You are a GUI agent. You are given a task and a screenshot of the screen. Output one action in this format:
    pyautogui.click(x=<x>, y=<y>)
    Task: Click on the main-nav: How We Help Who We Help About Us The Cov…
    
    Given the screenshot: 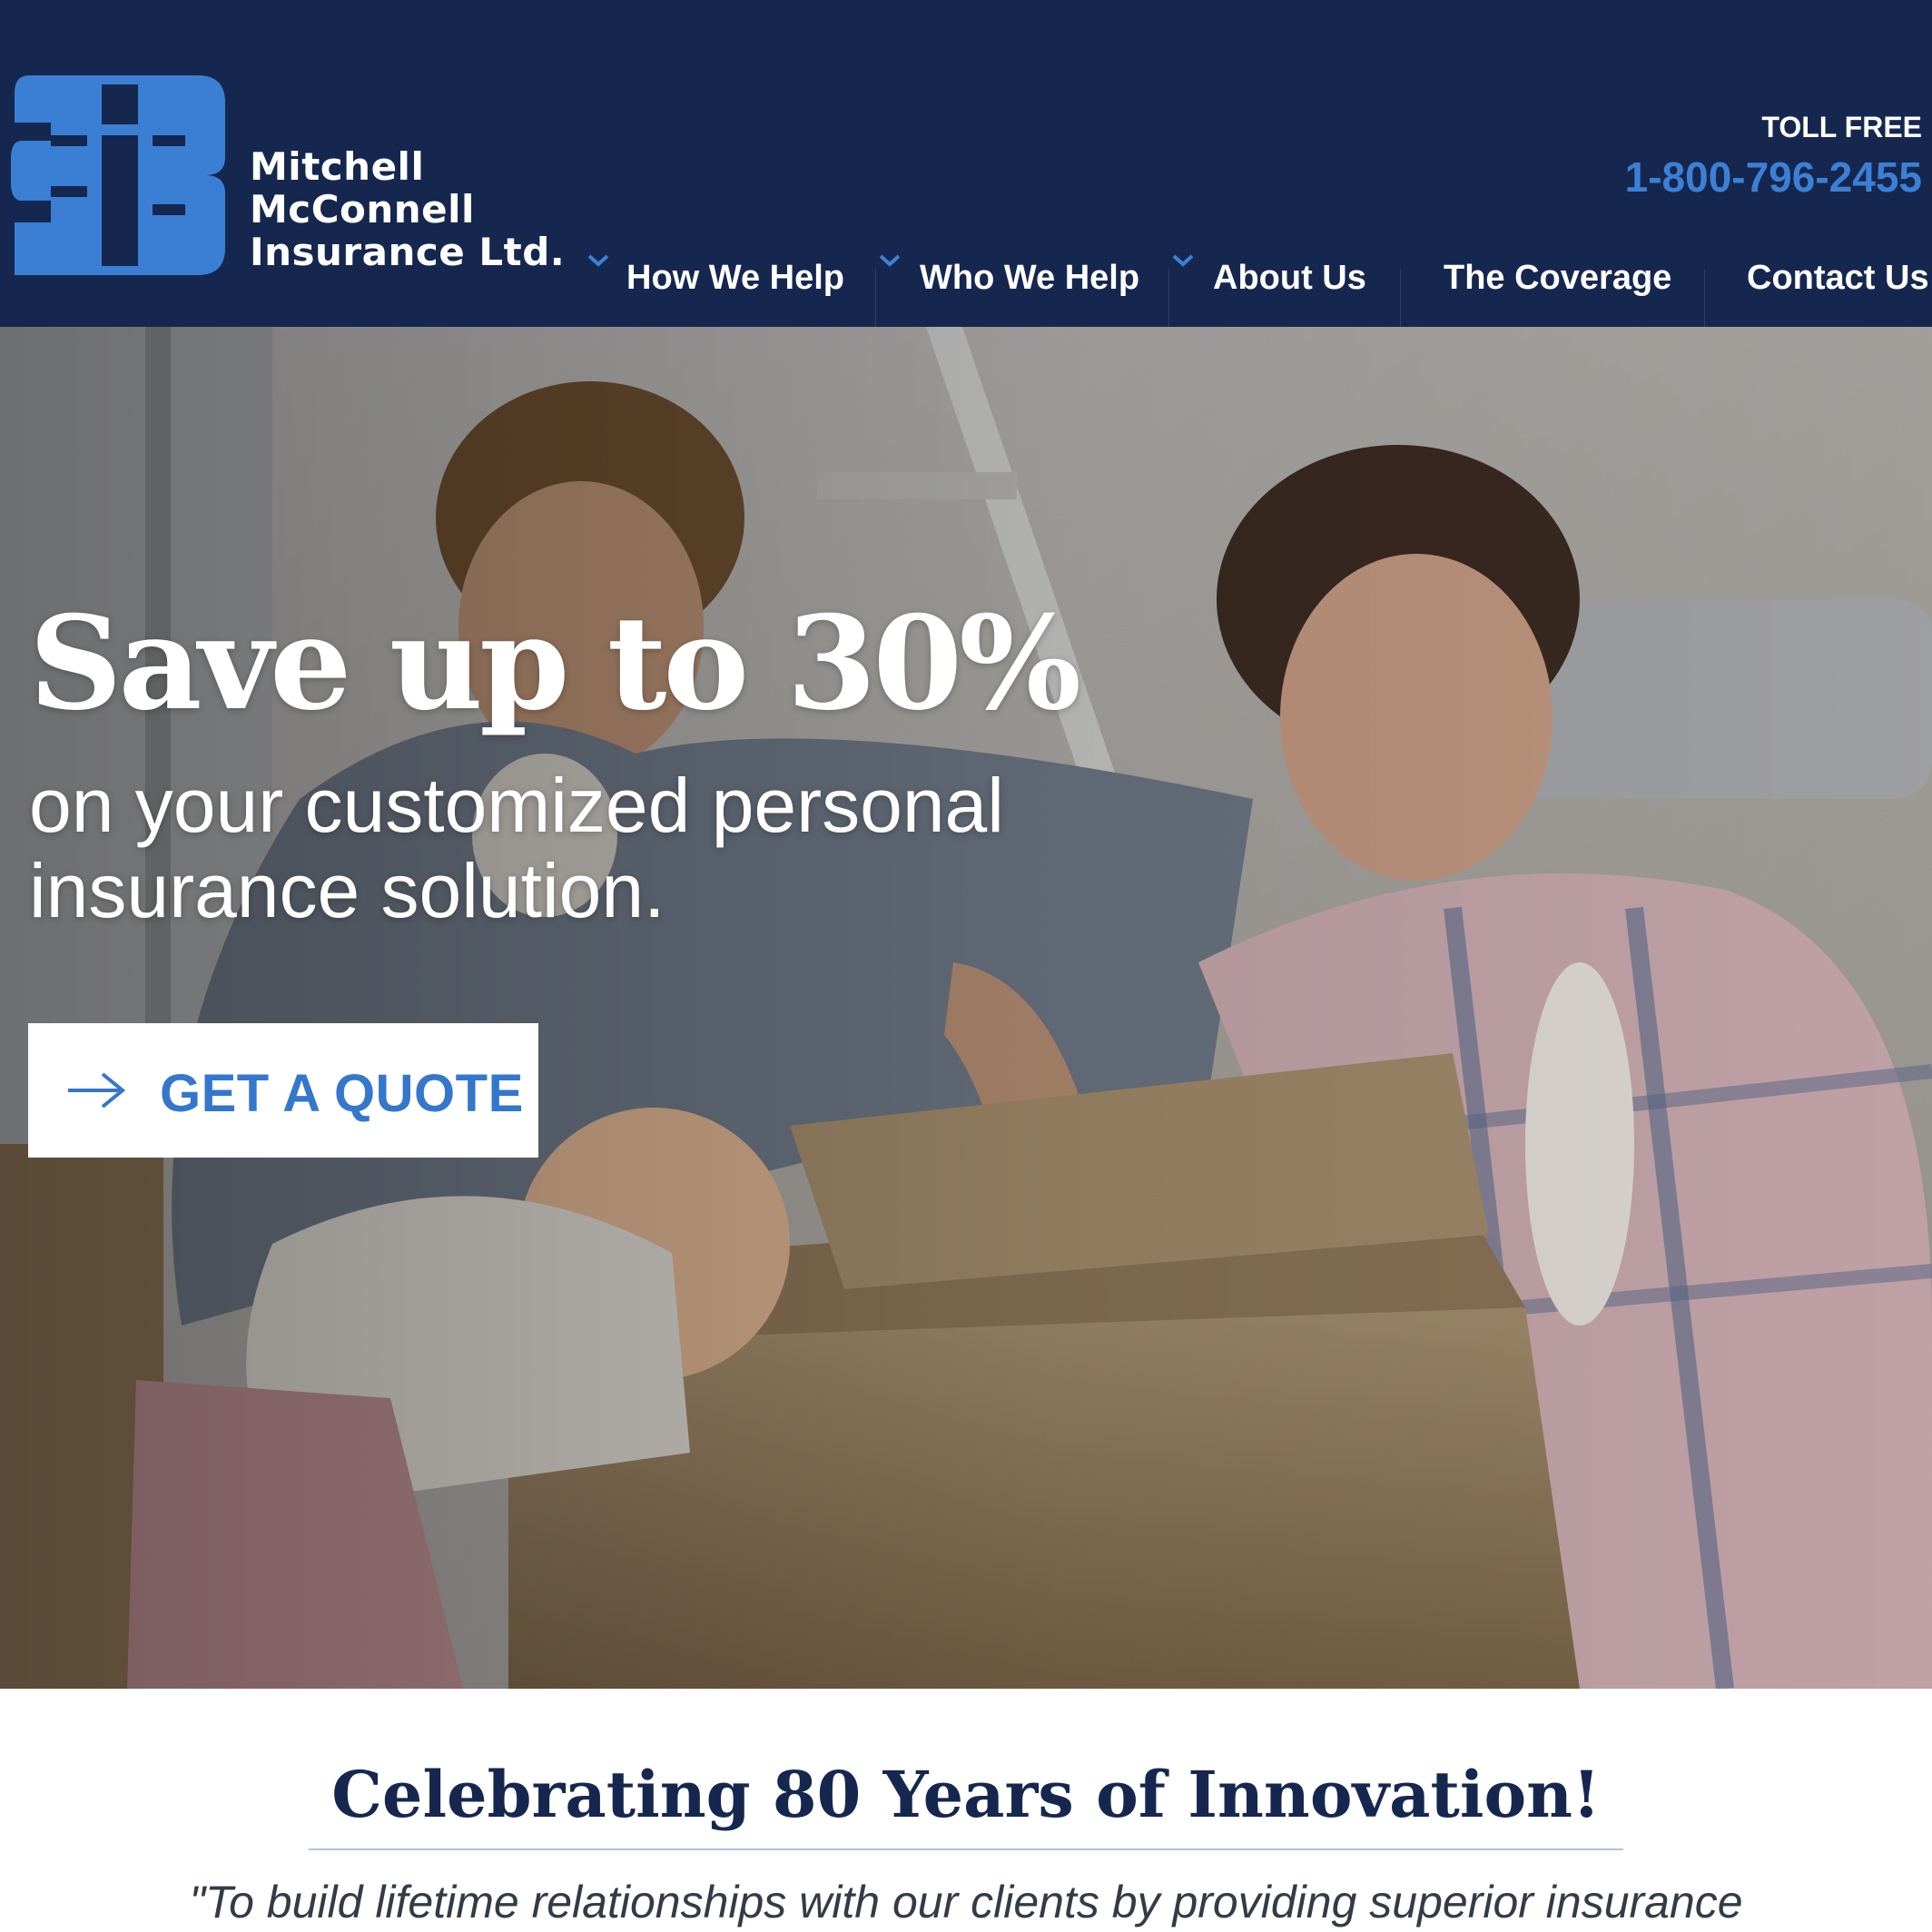 What is the action you would take?
    pyautogui.click(x=966, y=286)
    